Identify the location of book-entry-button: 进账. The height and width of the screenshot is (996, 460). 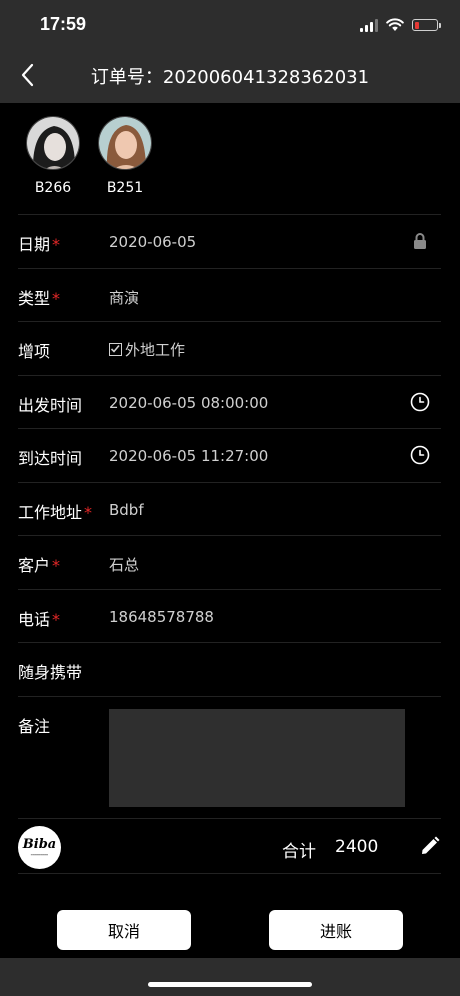
(336, 930).